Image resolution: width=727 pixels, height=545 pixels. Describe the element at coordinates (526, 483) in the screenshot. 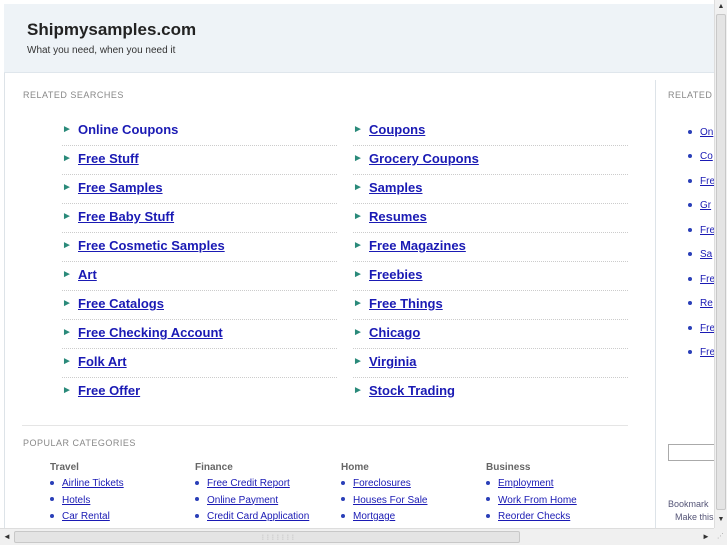

I see `category-link: Employment` at that location.